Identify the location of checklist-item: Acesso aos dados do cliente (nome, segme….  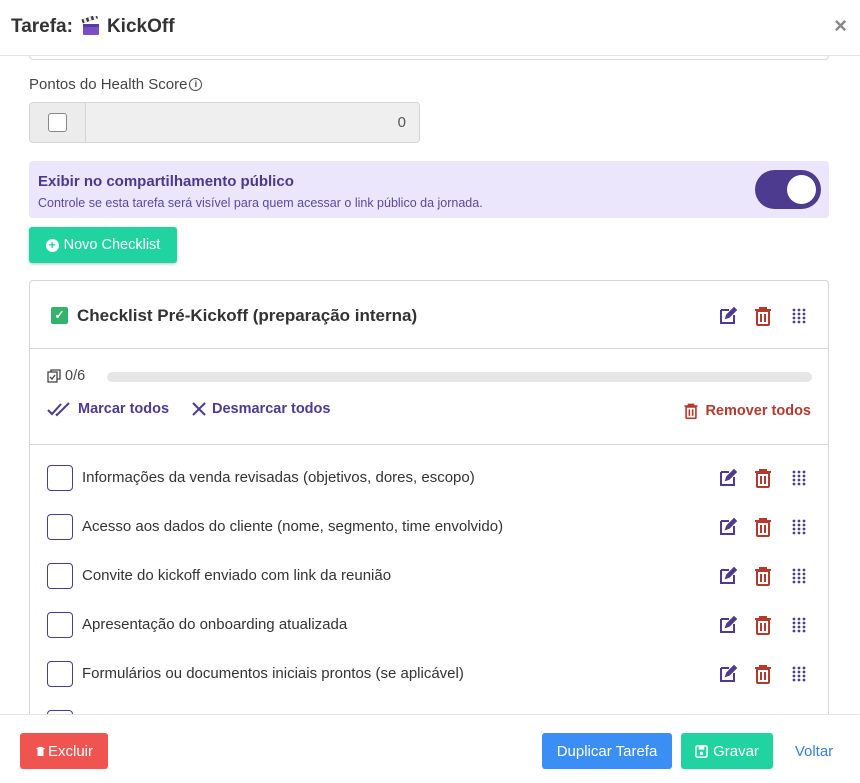
(429, 538).